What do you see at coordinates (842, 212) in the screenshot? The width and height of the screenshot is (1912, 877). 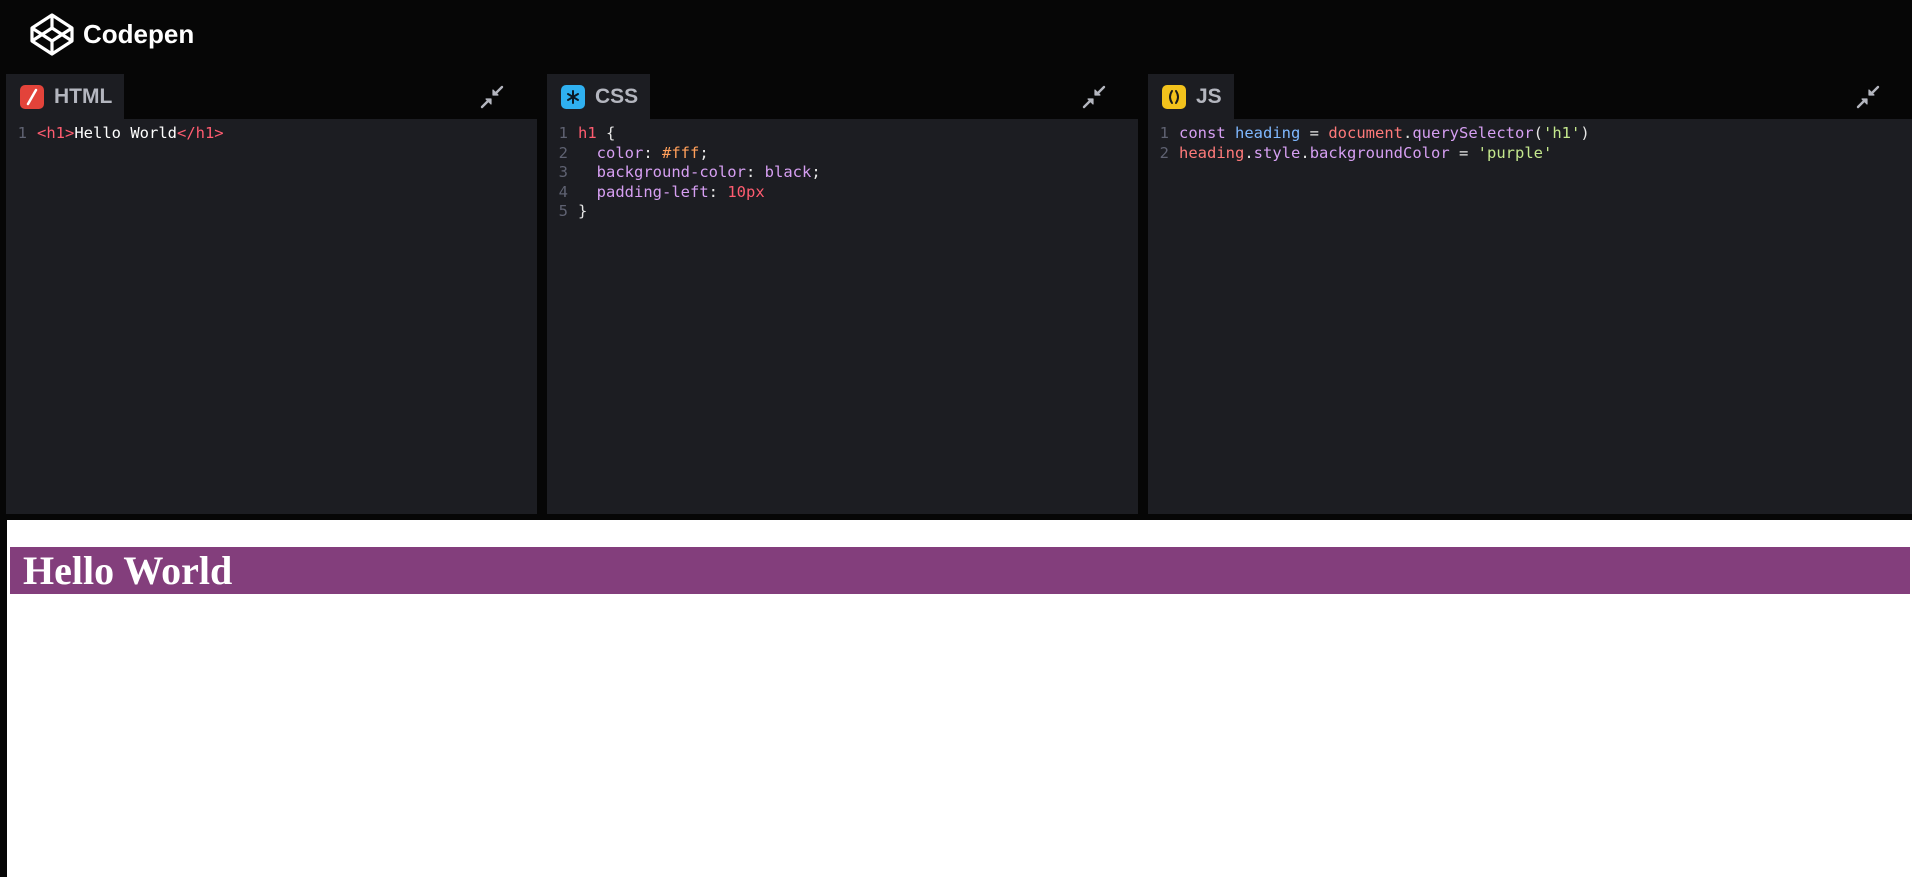 I see `code-line: 5}` at bounding box center [842, 212].